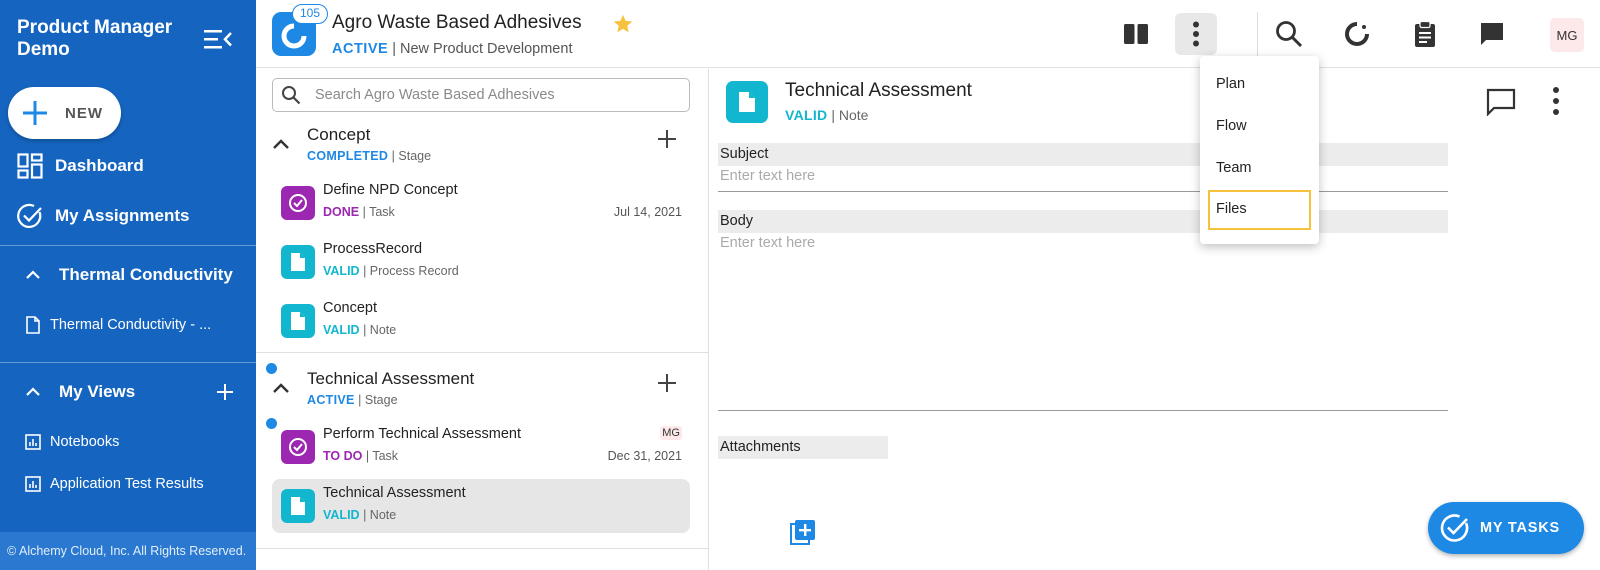 The image size is (1600, 570). I want to click on body-input: Enter text here, so click(767, 243).